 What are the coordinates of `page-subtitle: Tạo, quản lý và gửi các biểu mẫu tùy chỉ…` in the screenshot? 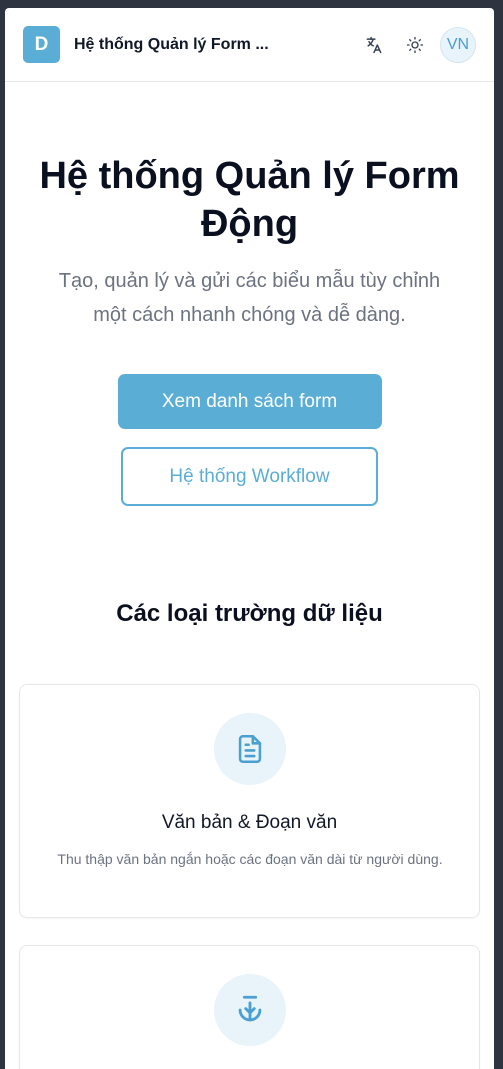 It's located at (249, 298).